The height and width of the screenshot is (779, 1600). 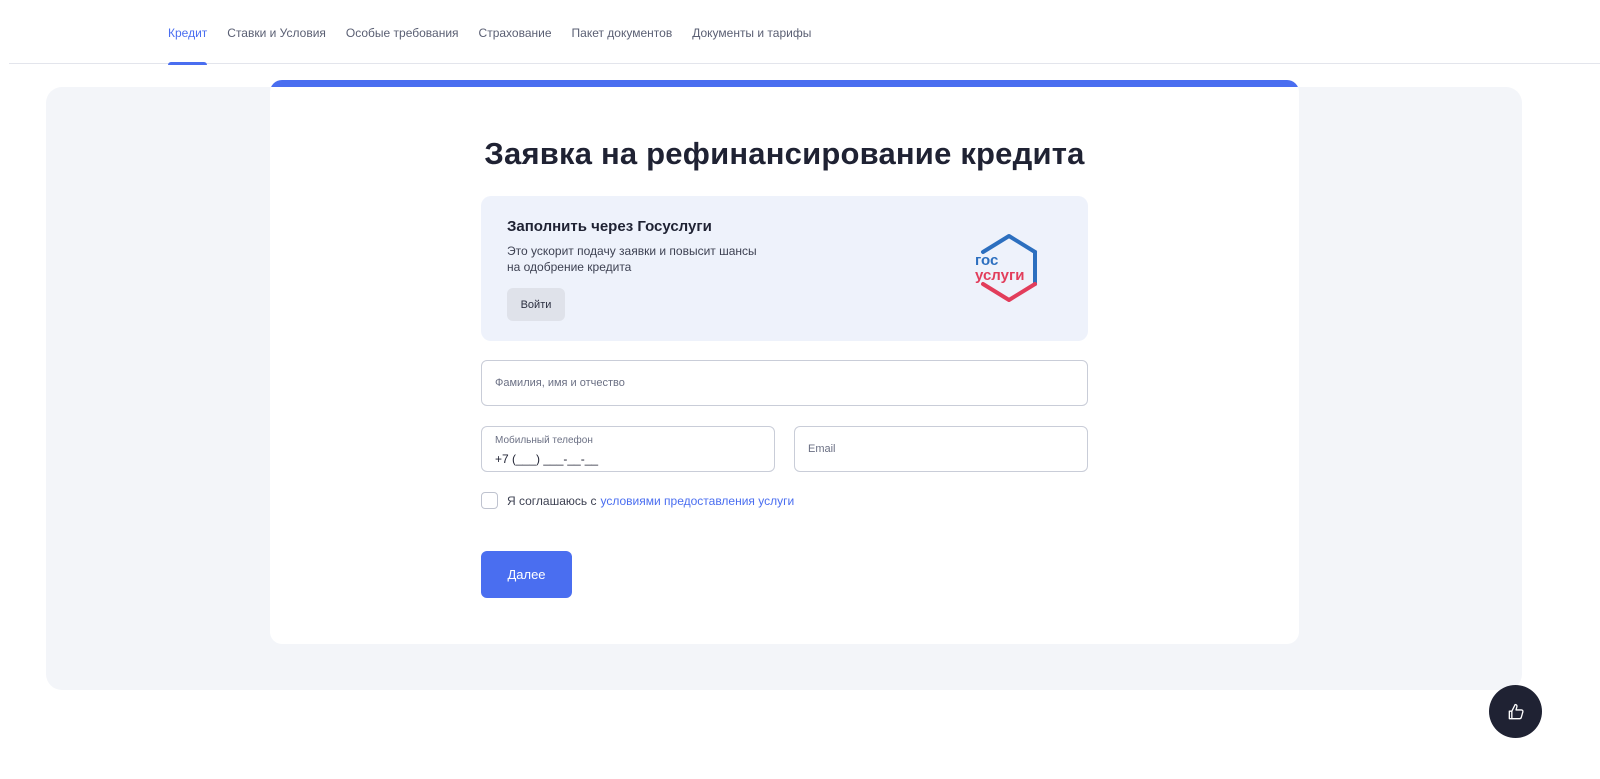 What do you see at coordinates (526, 574) in the screenshot?
I see `next-button: Далее` at bounding box center [526, 574].